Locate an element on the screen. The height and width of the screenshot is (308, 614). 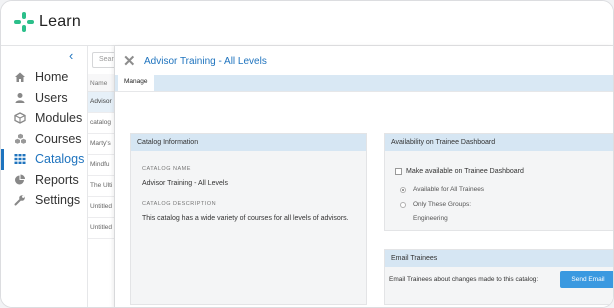
panel-title: Advisor Training - All Levels is located at coordinates (205, 61).